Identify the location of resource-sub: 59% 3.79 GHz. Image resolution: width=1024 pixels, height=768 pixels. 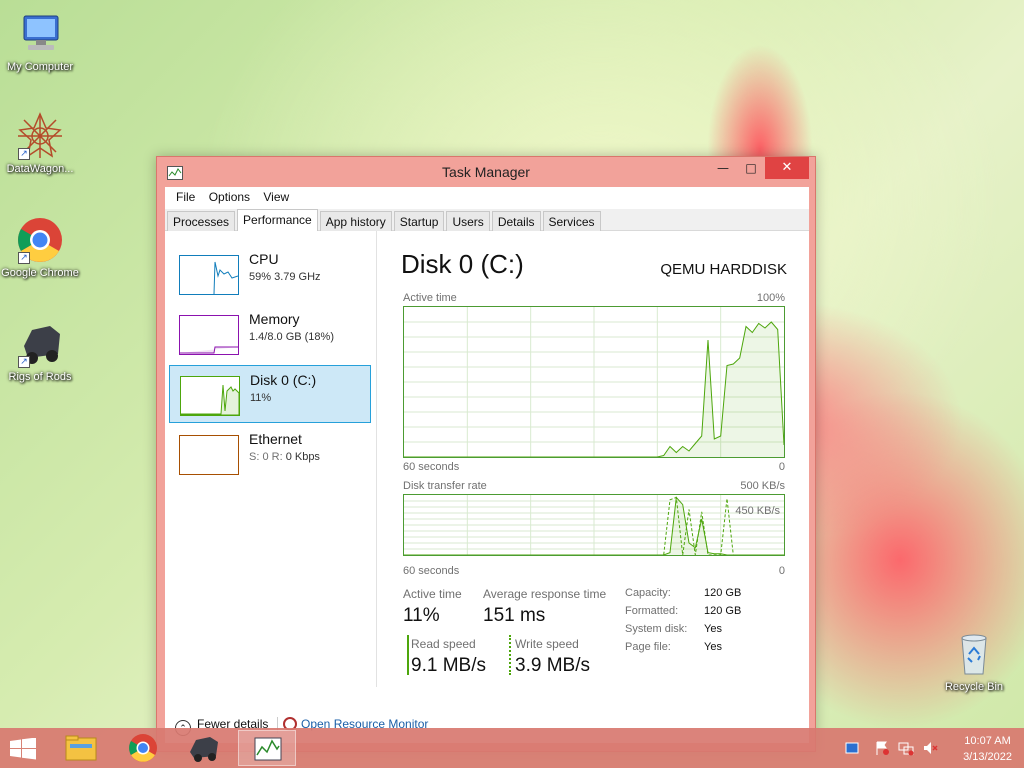
(285, 277).